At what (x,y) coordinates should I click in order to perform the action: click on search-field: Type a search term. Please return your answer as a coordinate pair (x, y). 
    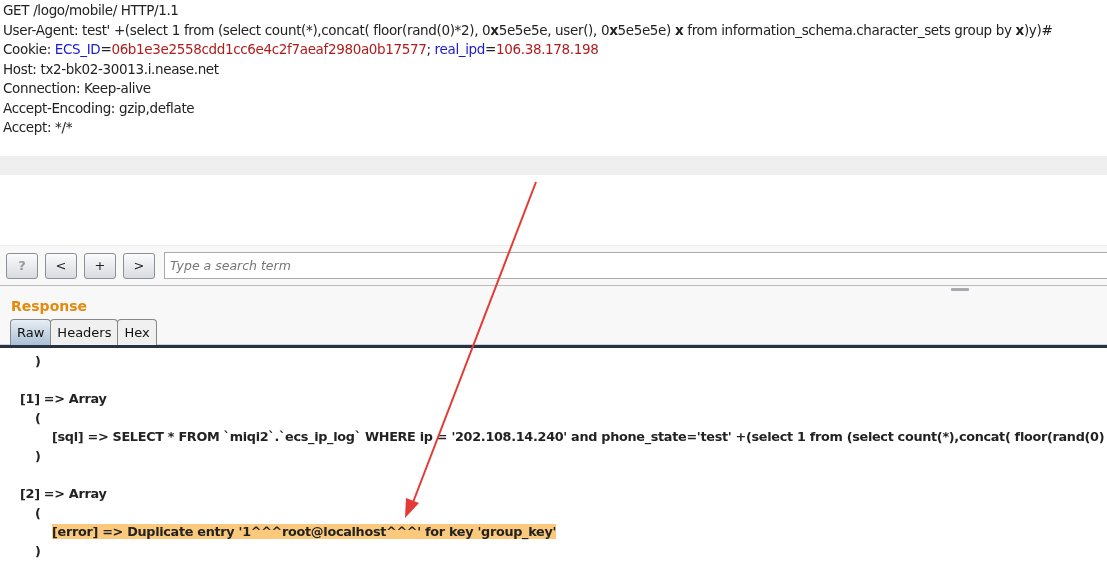
    Looking at the image, I should click on (635, 265).